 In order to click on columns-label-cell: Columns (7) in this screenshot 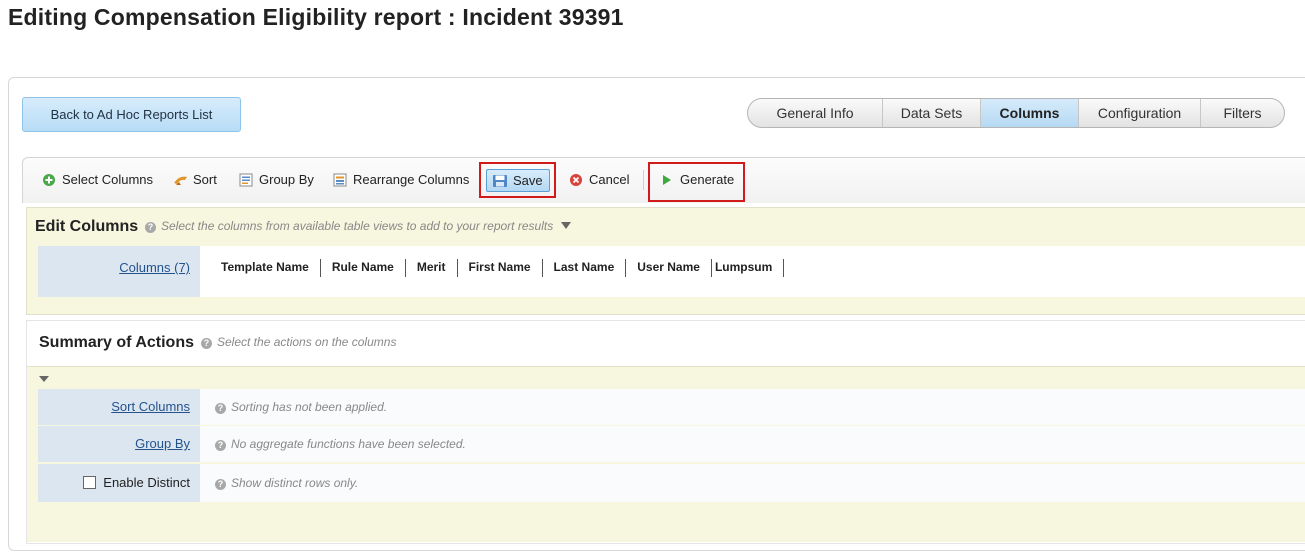, I will do `click(119, 271)`.